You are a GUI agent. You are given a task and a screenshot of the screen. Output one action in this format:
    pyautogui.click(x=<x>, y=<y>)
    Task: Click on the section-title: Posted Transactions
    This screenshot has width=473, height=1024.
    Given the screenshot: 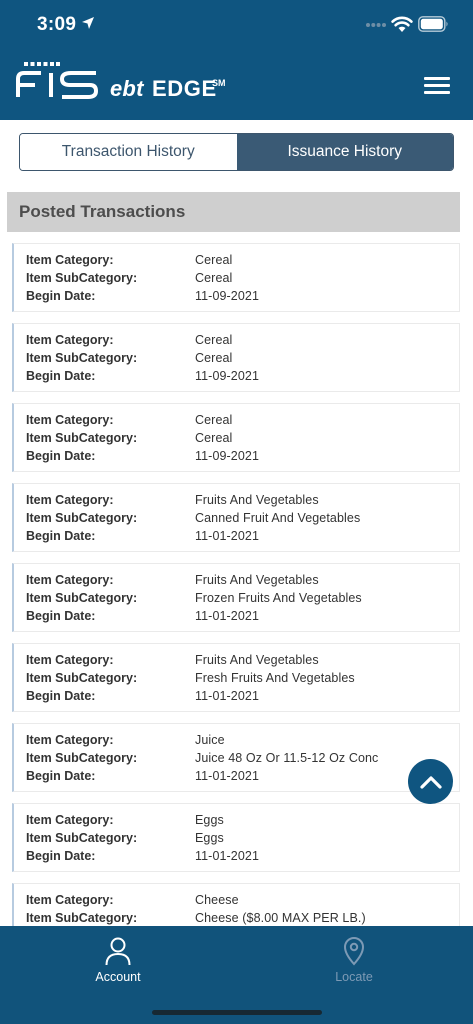 What is the action you would take?
    pyautogui.click(x=233, y=212)
    